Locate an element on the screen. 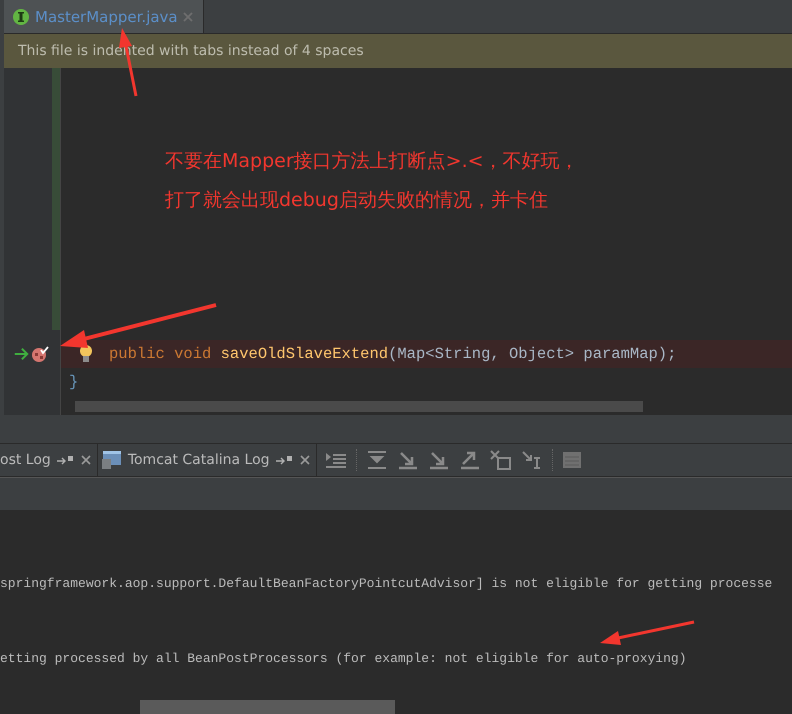 The image size is (792, 714). breakpoint-icon is located at coordinates (40, 354).